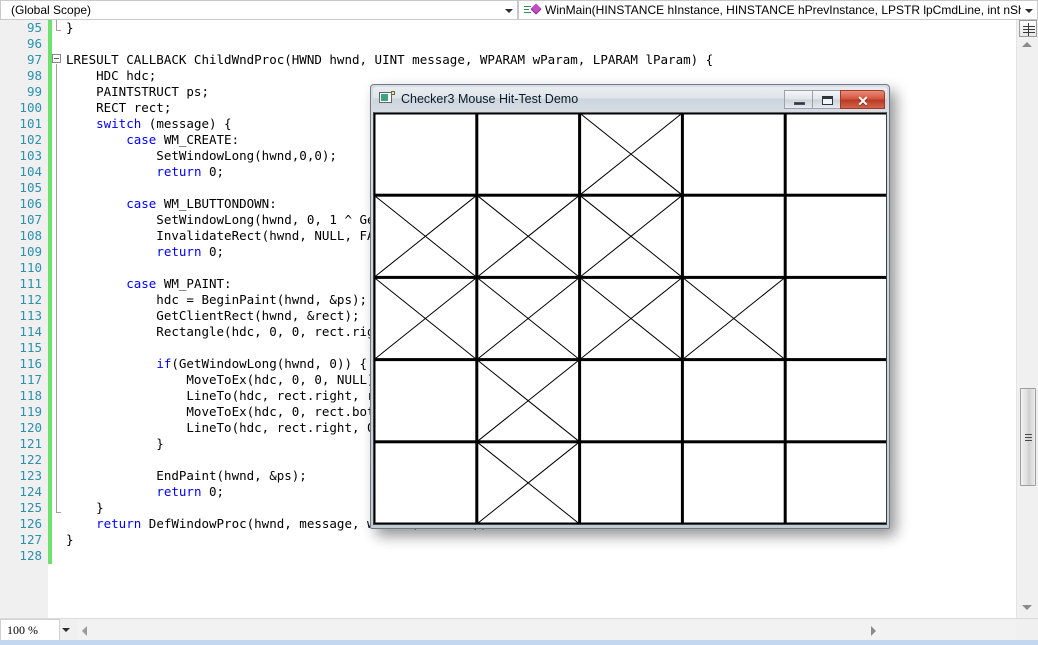 Image resolution: width=1038 pixels, height=645 pixels. I want to click on code-line: 127}, so click(508, 540).